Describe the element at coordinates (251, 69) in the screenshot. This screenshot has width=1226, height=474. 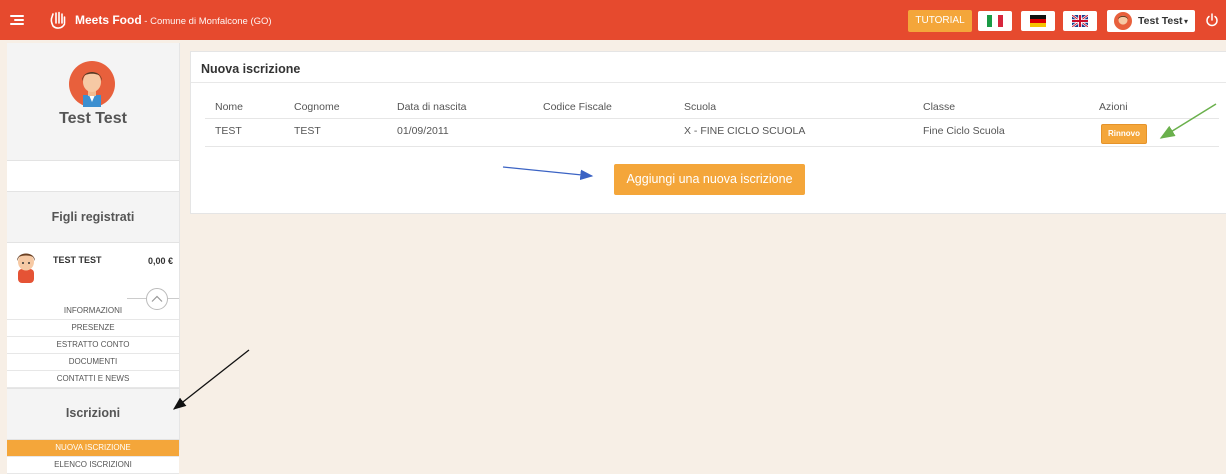
I see `panel-title: Nuova iscrizione` at that location.